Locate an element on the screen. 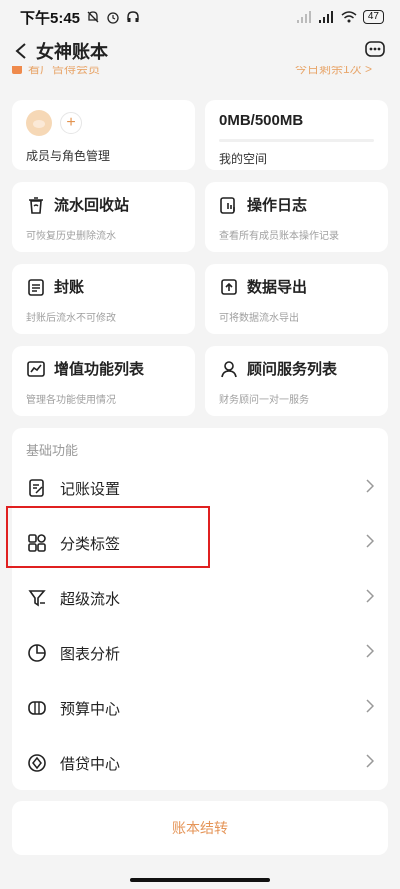 The height and width of the screenshot is (889, 400). alarm-icon is located at coordinates (113, 18).